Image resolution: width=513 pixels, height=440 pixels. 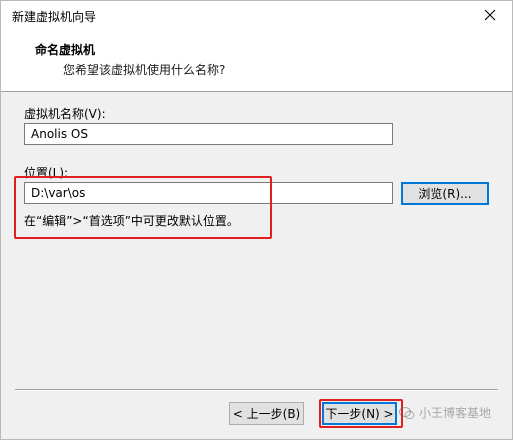 What do you see at coordinates (208, 134) in the screenshot?
I see `vm-name-input: Anolis OS` at bounding box center [208, 134].